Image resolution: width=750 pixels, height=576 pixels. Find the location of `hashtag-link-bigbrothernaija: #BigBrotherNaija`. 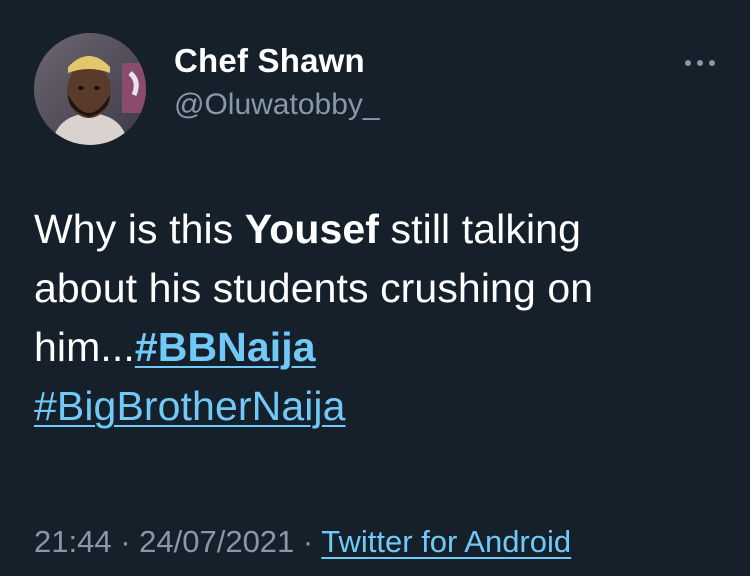

hashtag-link-bigbrothernaija: #BigBrotherNaija is located at coordinates (190, 406).